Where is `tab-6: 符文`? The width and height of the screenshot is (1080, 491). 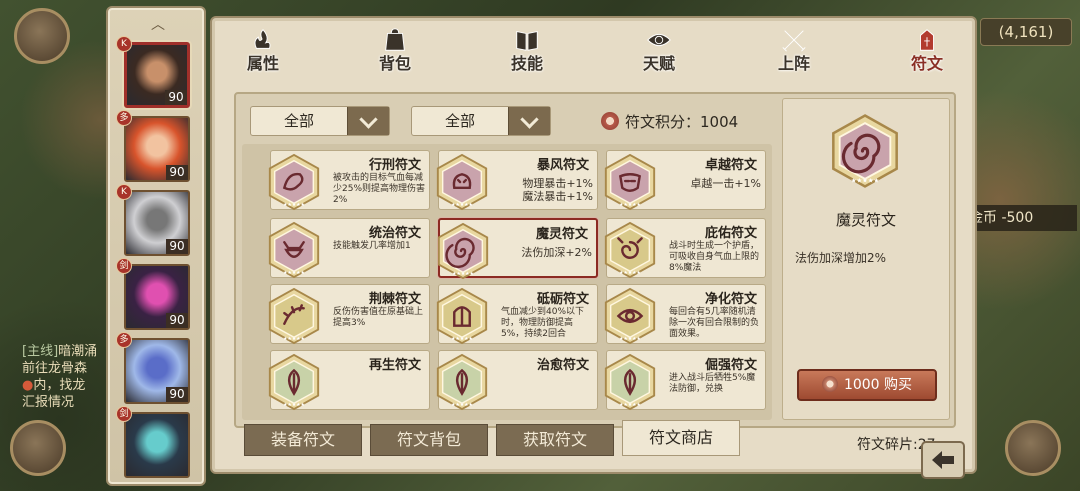 tab-6: 符文 is located at coordinates (927, 53).